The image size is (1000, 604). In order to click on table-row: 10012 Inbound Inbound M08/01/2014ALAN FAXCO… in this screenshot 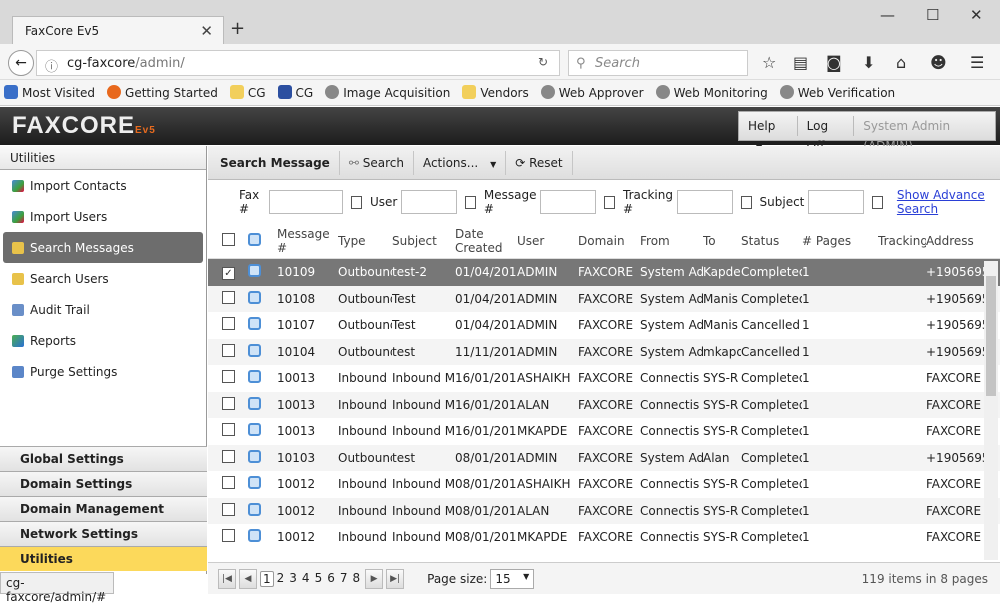, I will do `click(604, 510)`.